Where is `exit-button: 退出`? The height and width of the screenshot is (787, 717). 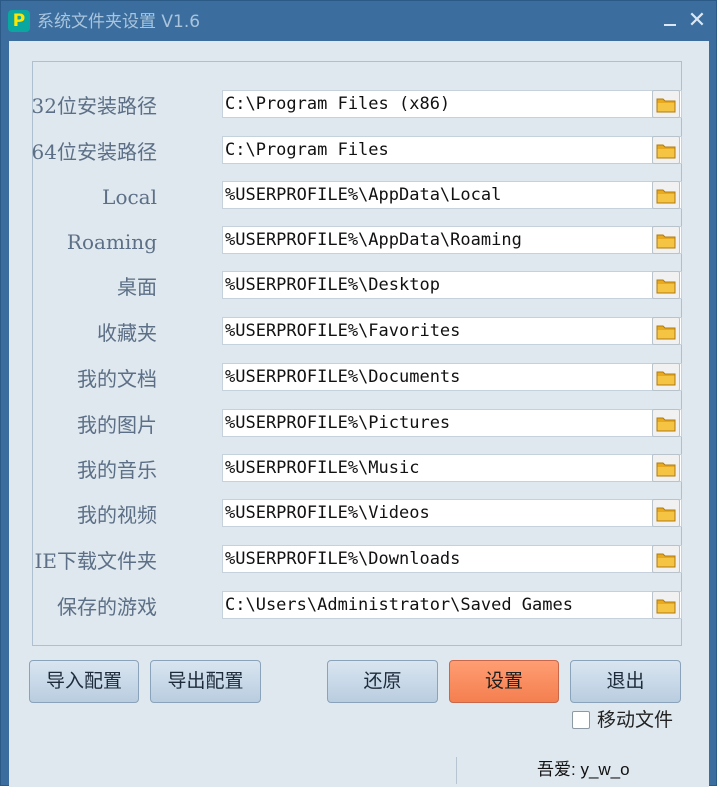 exit-button: 退出 is located at coordinates (625, 681).